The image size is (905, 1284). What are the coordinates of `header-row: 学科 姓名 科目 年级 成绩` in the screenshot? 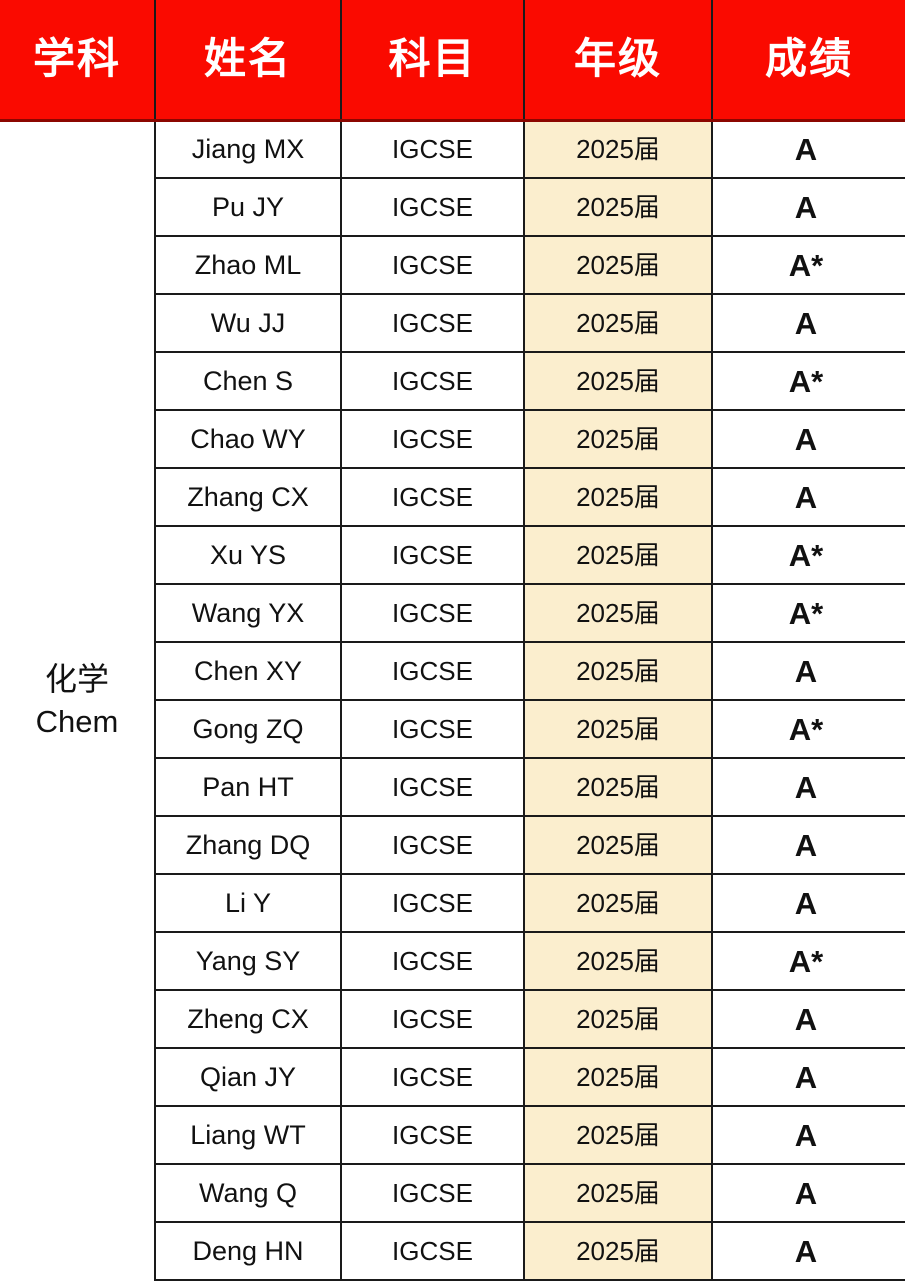 It's located at (452, 61).